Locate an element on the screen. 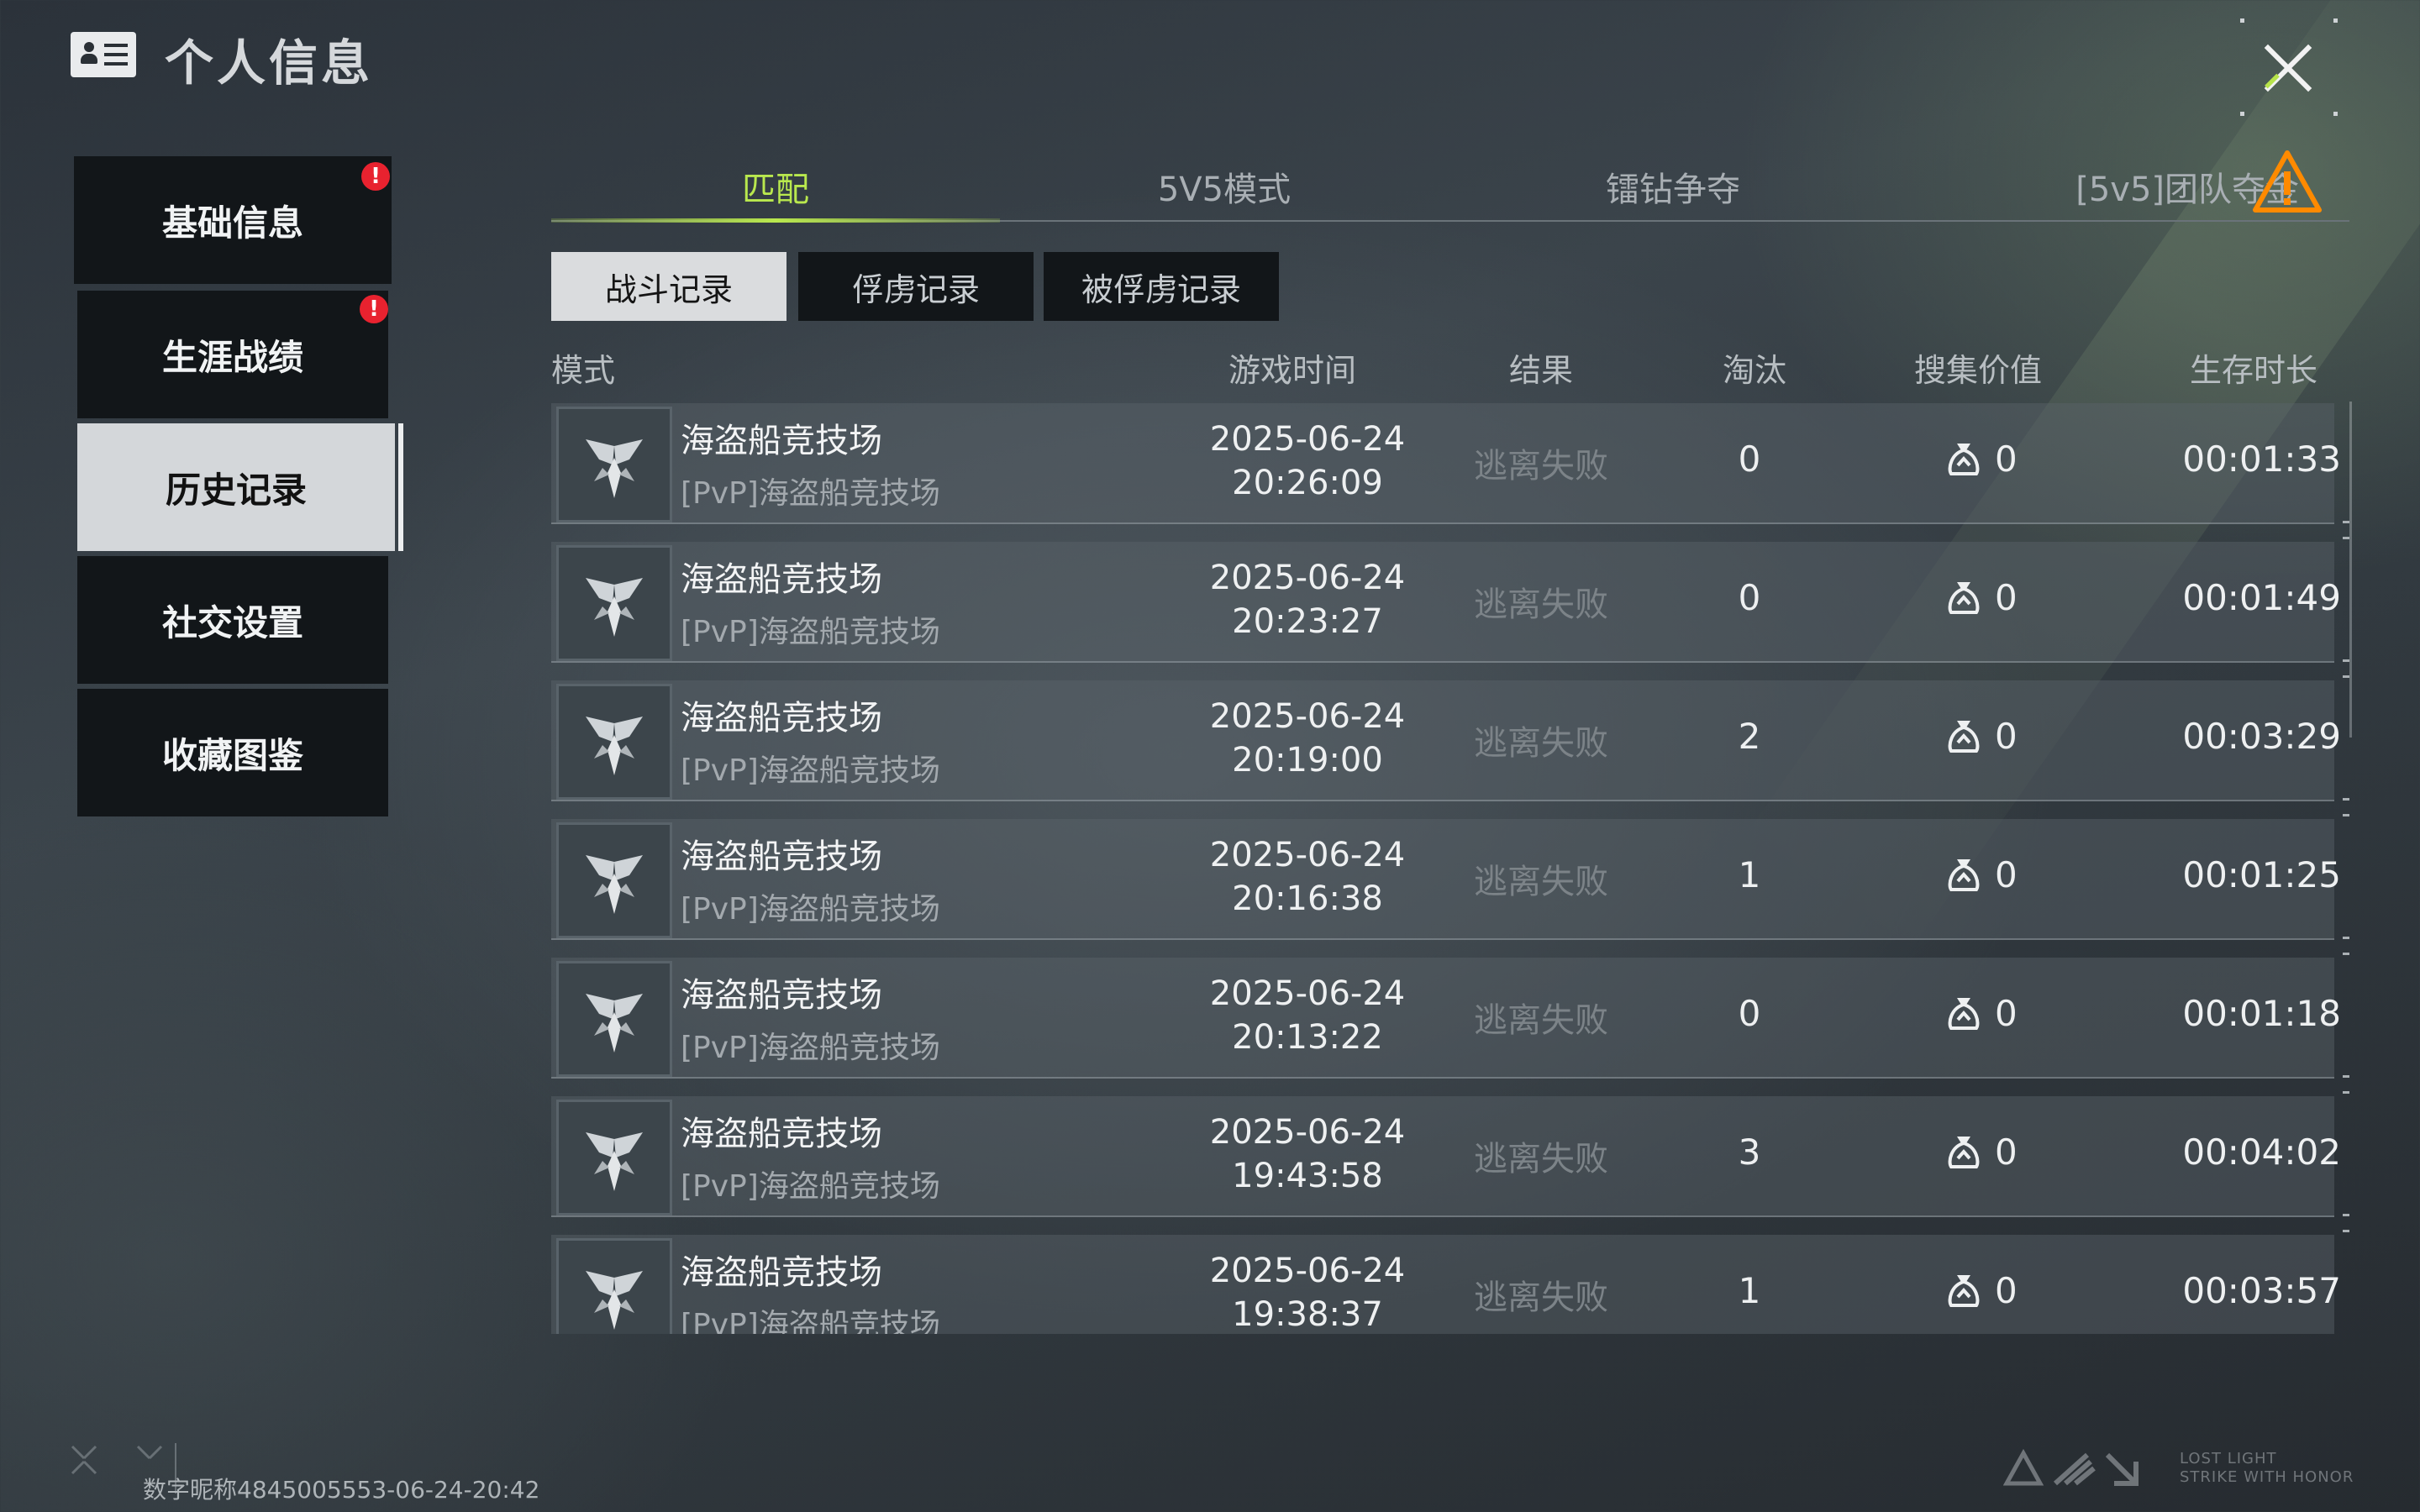 This screenshot has width=2420, height=1512. logo-subtitle: STRIKE WITH HONOR is located at coordinates (2267, 1477).